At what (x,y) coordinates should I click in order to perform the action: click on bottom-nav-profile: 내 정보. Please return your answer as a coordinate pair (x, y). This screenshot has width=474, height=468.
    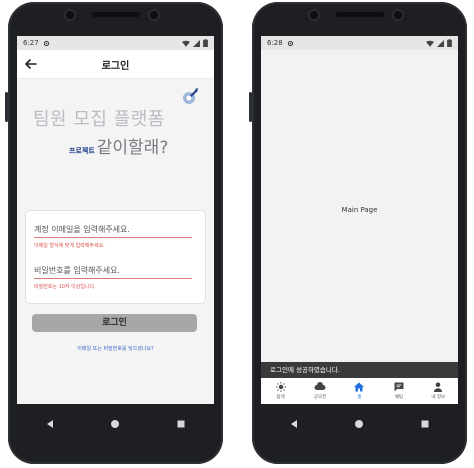
    Looking at the image, I should click on (438, 391).